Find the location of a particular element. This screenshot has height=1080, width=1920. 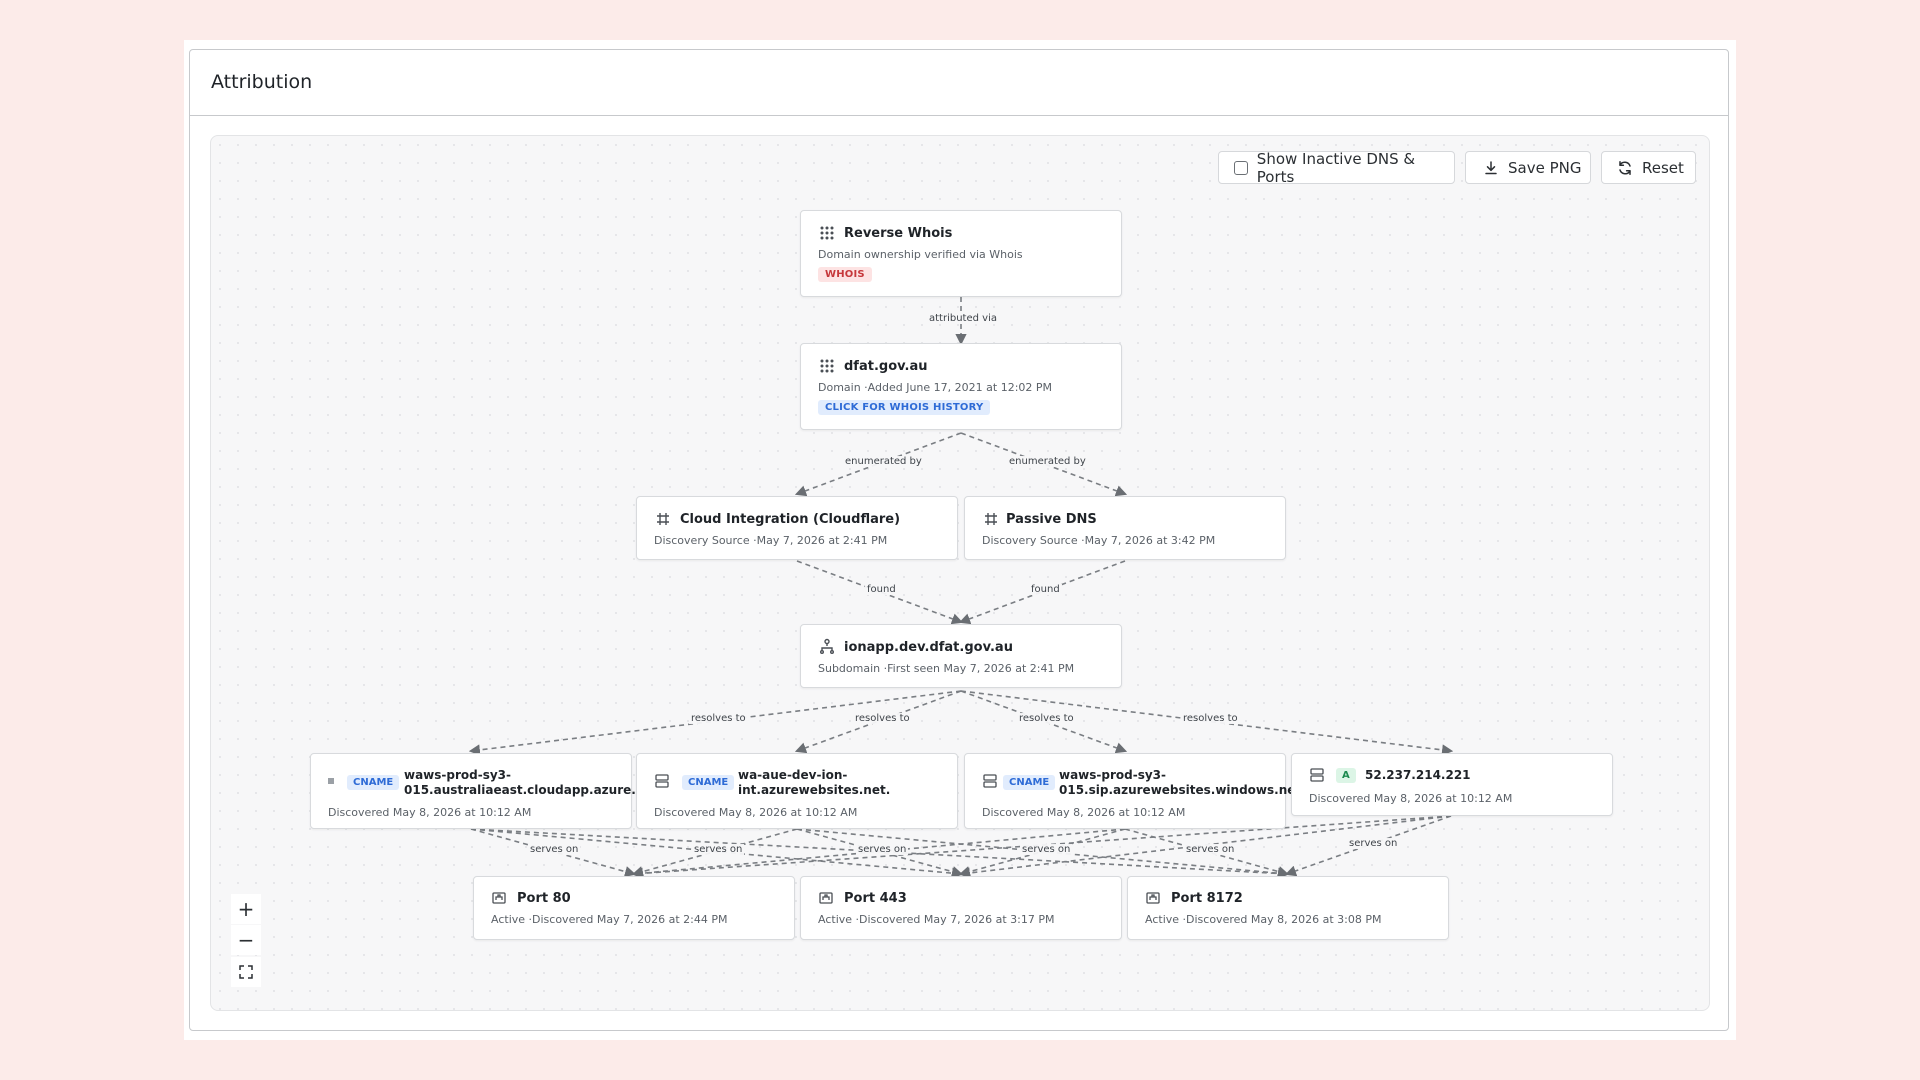

save-png-label: Save PNG is located at coordinates (1545, 167).